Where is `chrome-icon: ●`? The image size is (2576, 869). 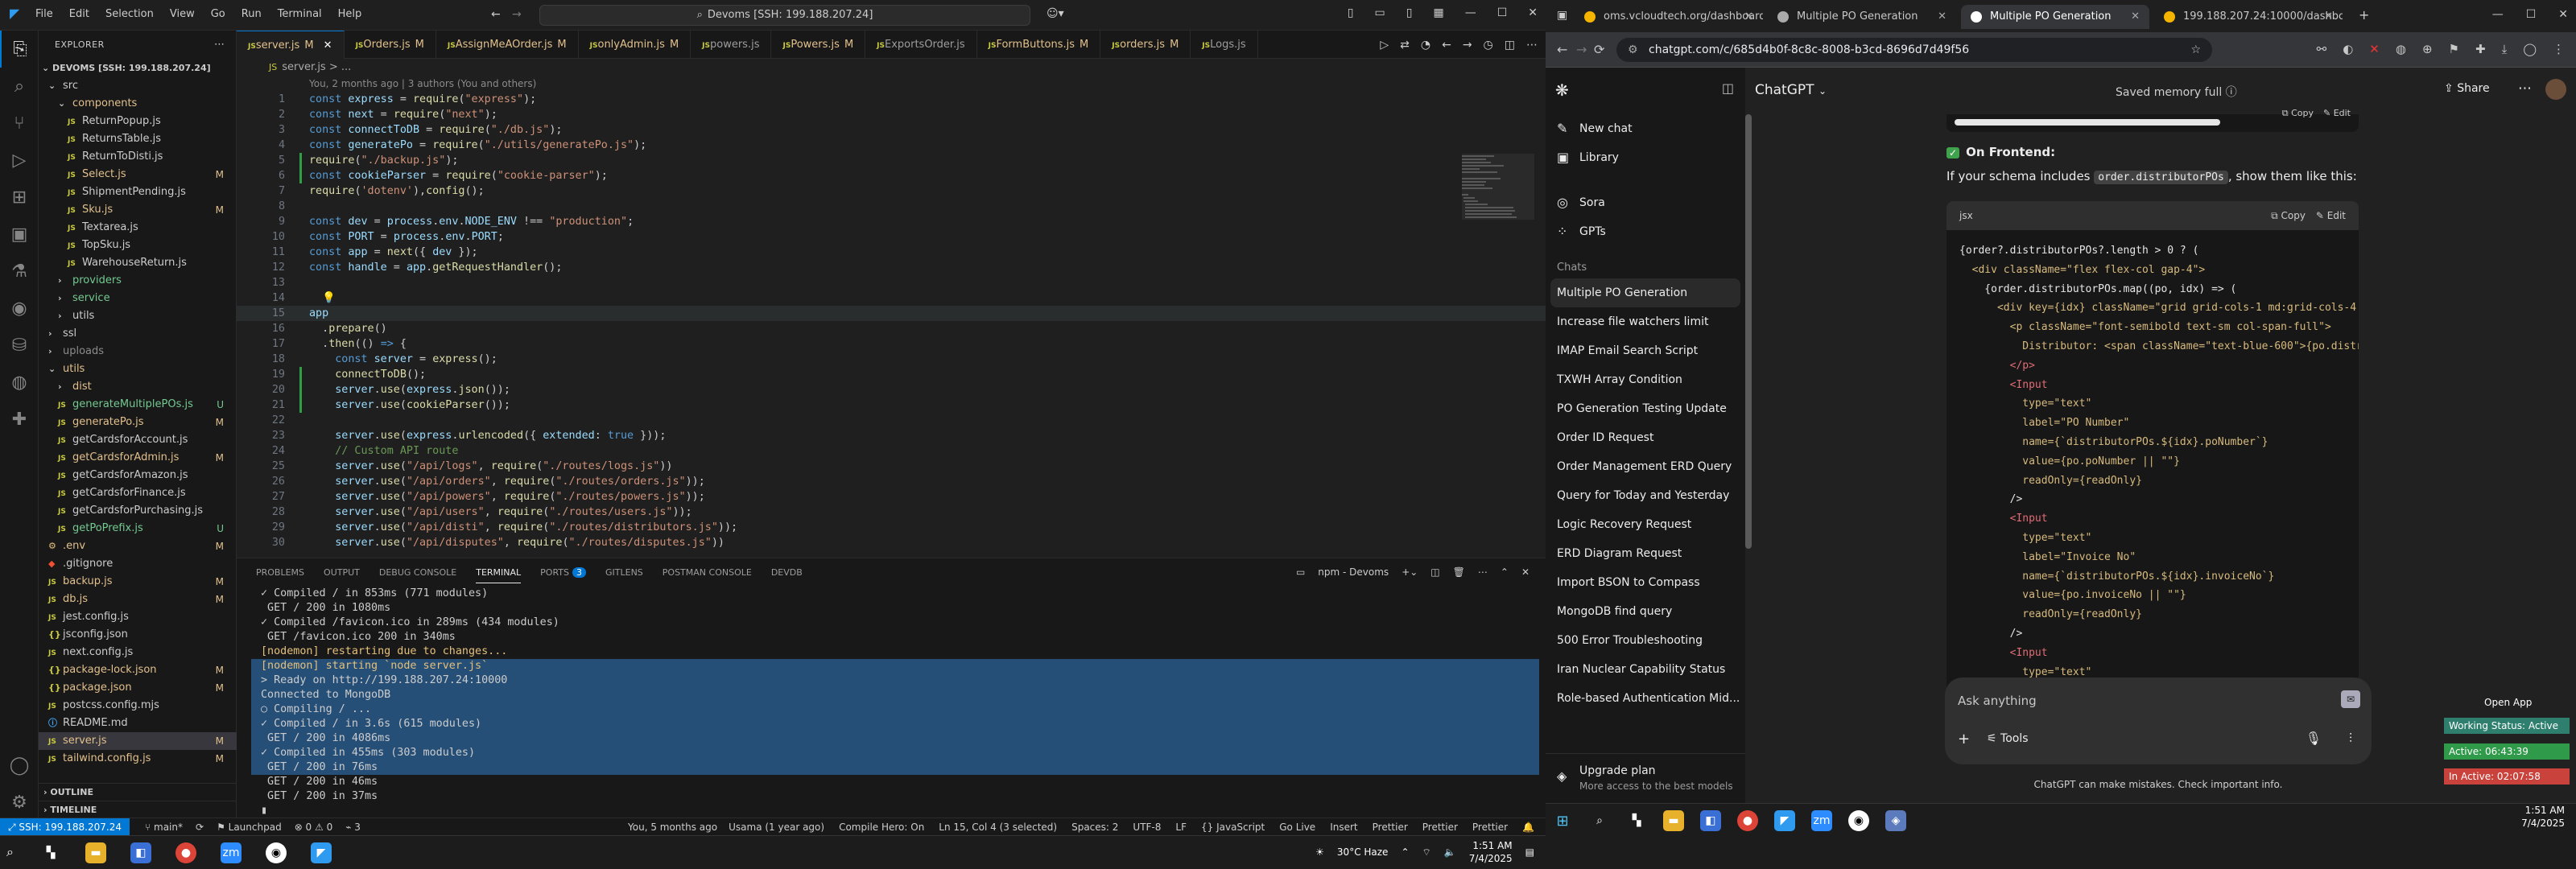 chrome-icon: ● is located at coordinates (1747, 820).